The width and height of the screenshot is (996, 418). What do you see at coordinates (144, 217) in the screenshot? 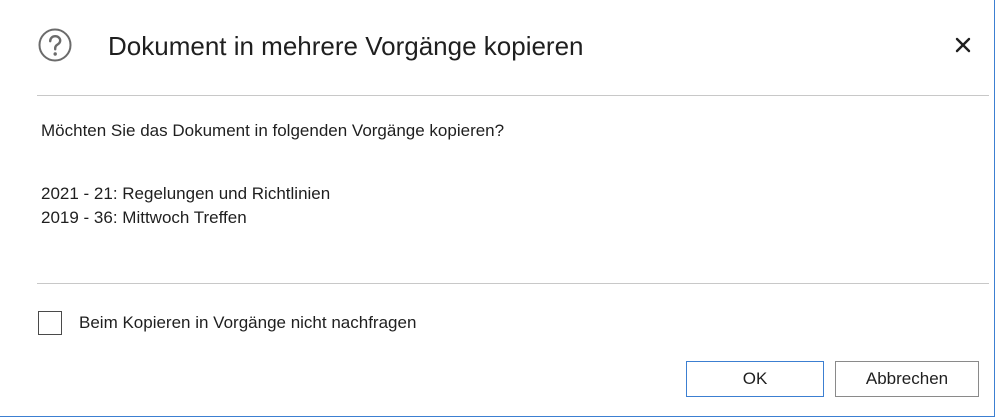
I see `list-item: 2019 - 36: Mittwoch Treffen` at bounding box center [144, 217].